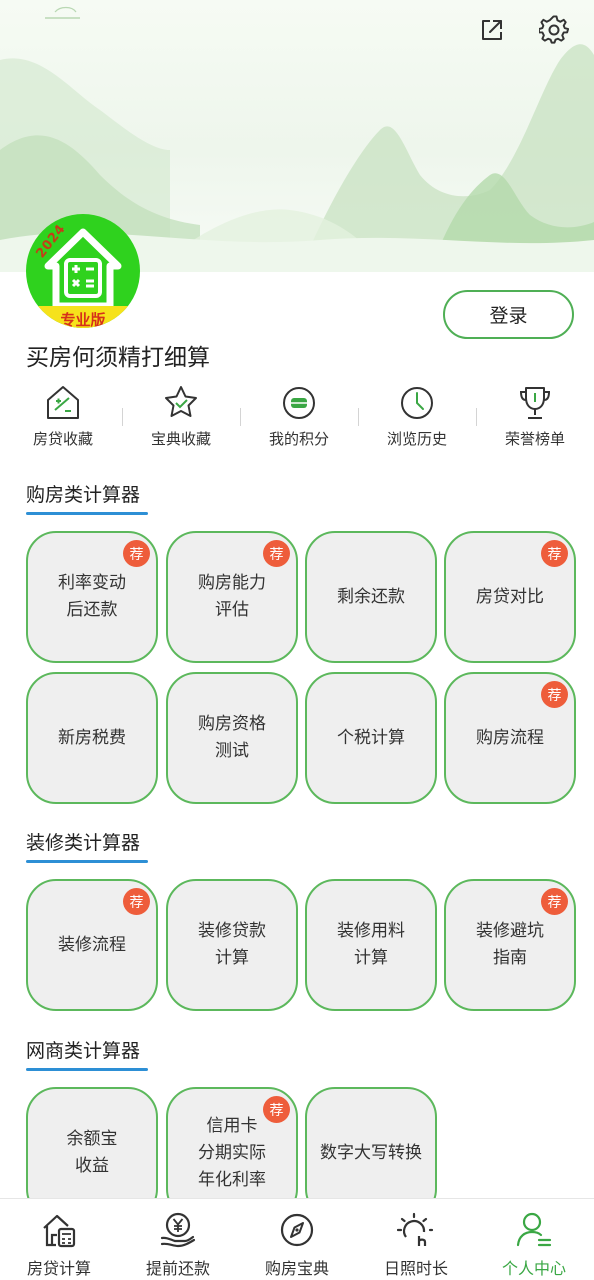  I want to click on nav-mortgage-calc: 房贷计算, so click(59, 1239).